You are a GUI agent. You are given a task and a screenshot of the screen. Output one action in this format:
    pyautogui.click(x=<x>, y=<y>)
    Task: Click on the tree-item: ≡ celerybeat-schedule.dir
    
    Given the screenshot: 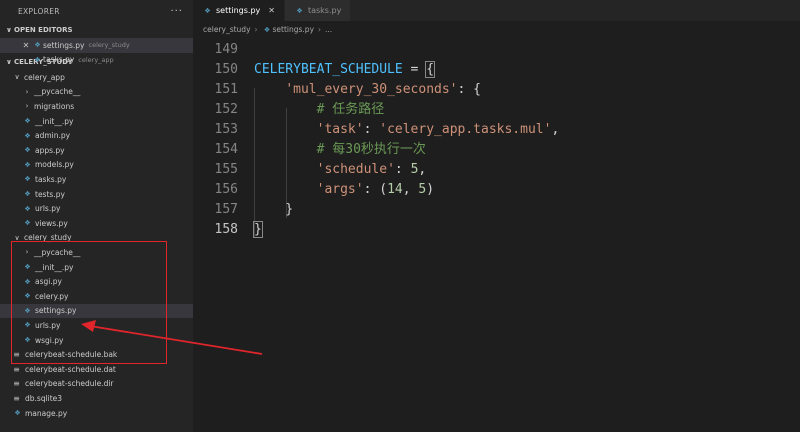 What is the action you would take?
    pyautogui.click(x=96, y=384)
    